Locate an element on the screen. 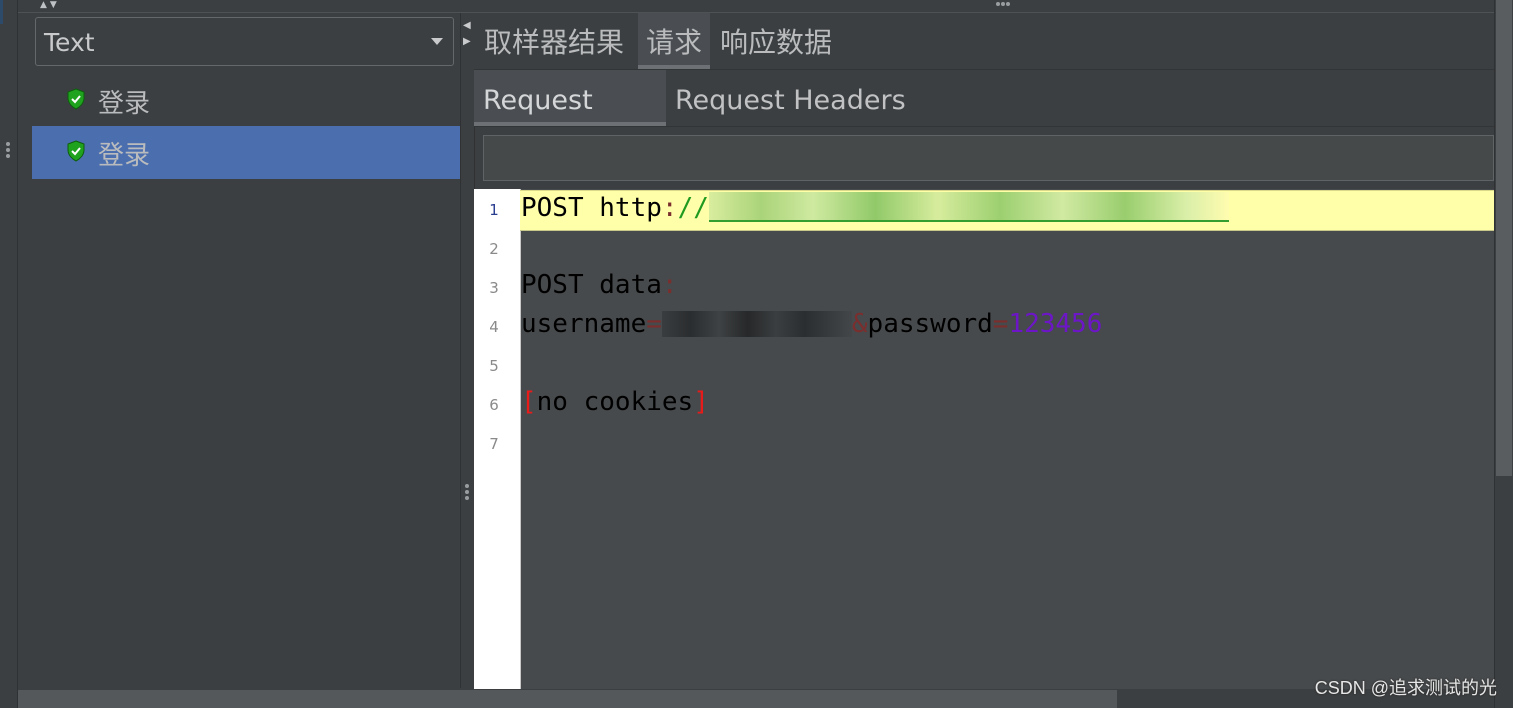 The height and width of the screenshot is (708, 1513). line-number: 4 is located at coordinates (494, 327).